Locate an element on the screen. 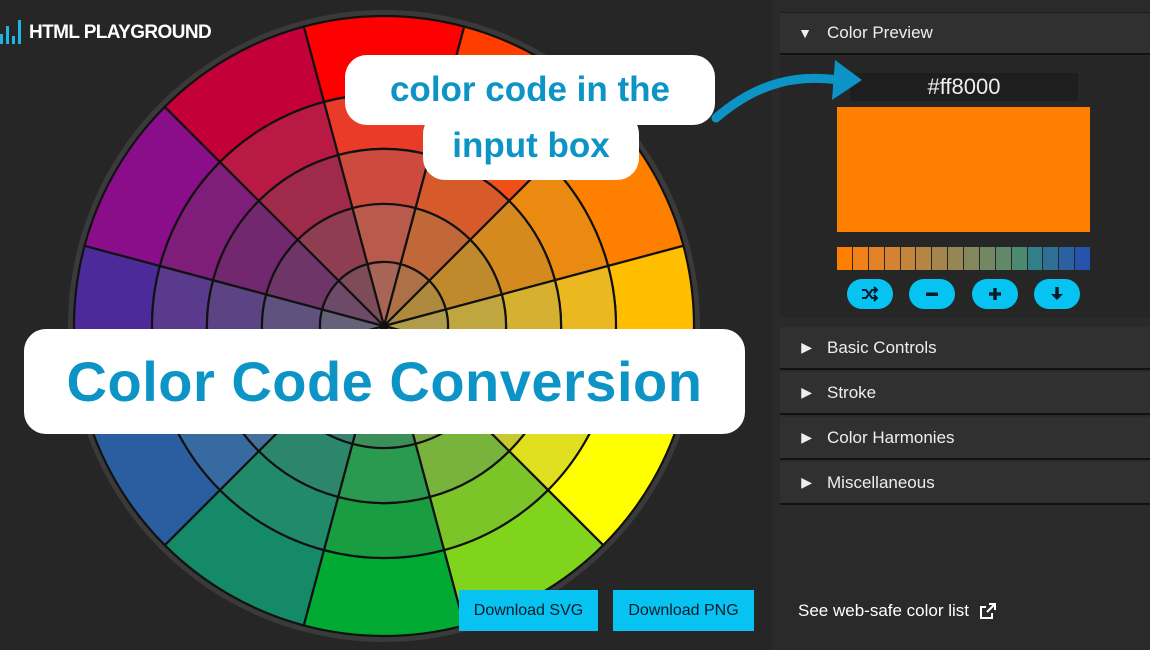  section-basic-controls: ▶ Basic Controls is located at coordinates (965, 348).